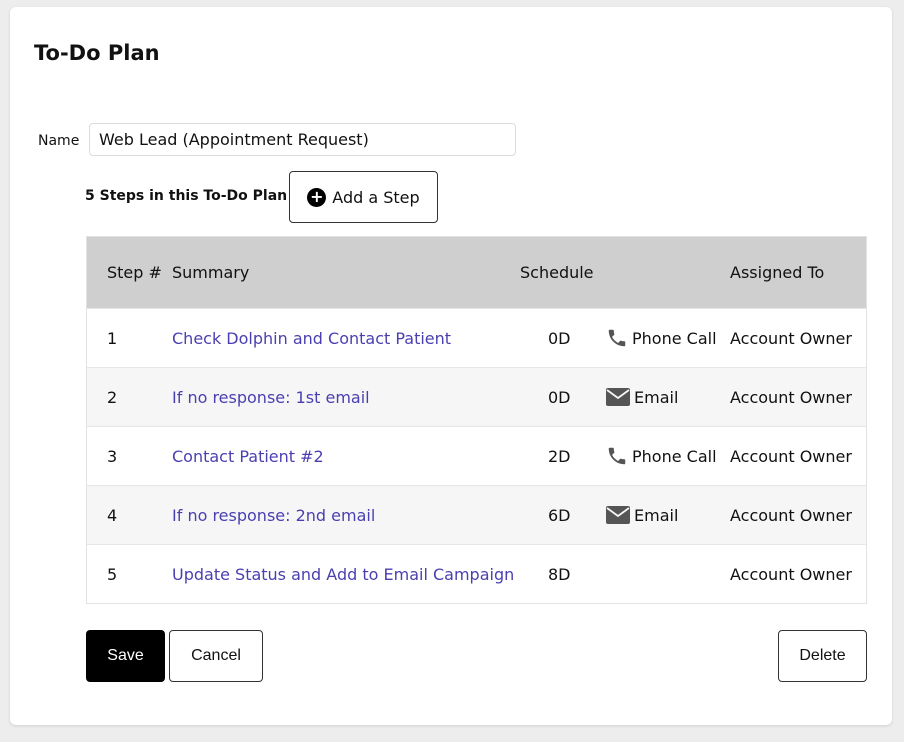  What do you see at coordinates (97, 53) in the screenshot?
I see `page-title: To-Do Plan` at bounding box center [97, 53].